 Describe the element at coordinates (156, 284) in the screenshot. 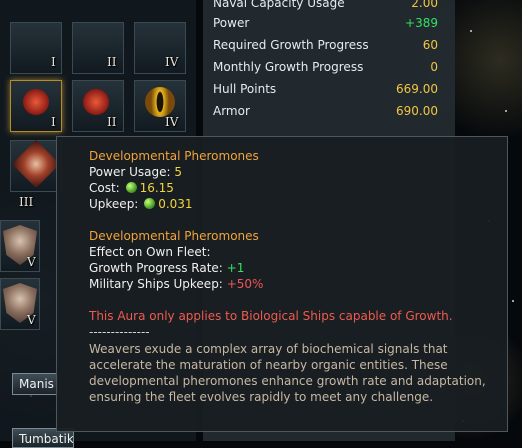

I see `military-upkeep-label: Military Ships Upkeep:` at that location.